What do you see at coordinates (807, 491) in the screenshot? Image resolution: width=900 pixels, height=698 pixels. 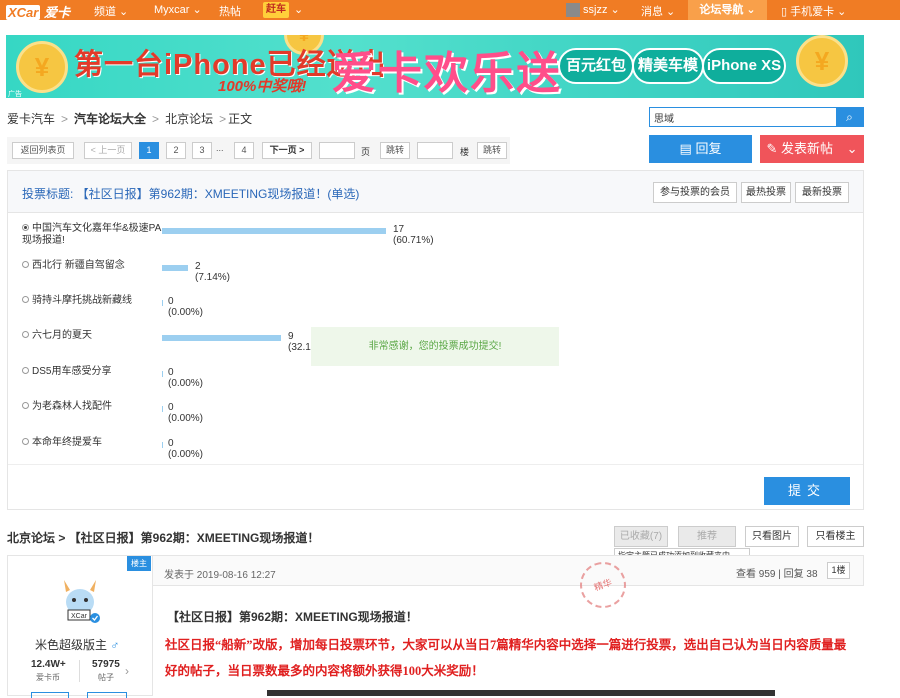 I see `submit-vote-button: 提交` at bounding box center [807, 491].